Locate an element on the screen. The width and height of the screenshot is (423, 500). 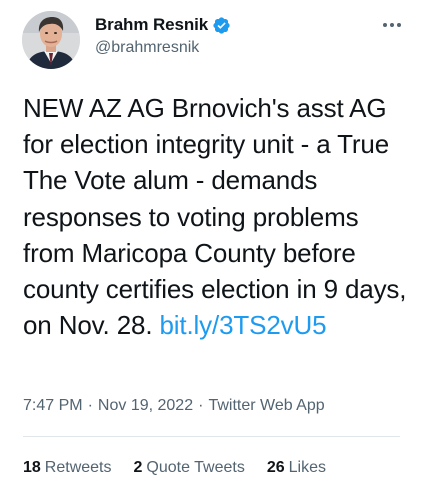
quote-tweets-stat: 2 Quote Tweets is located at coordinates (189, 468).